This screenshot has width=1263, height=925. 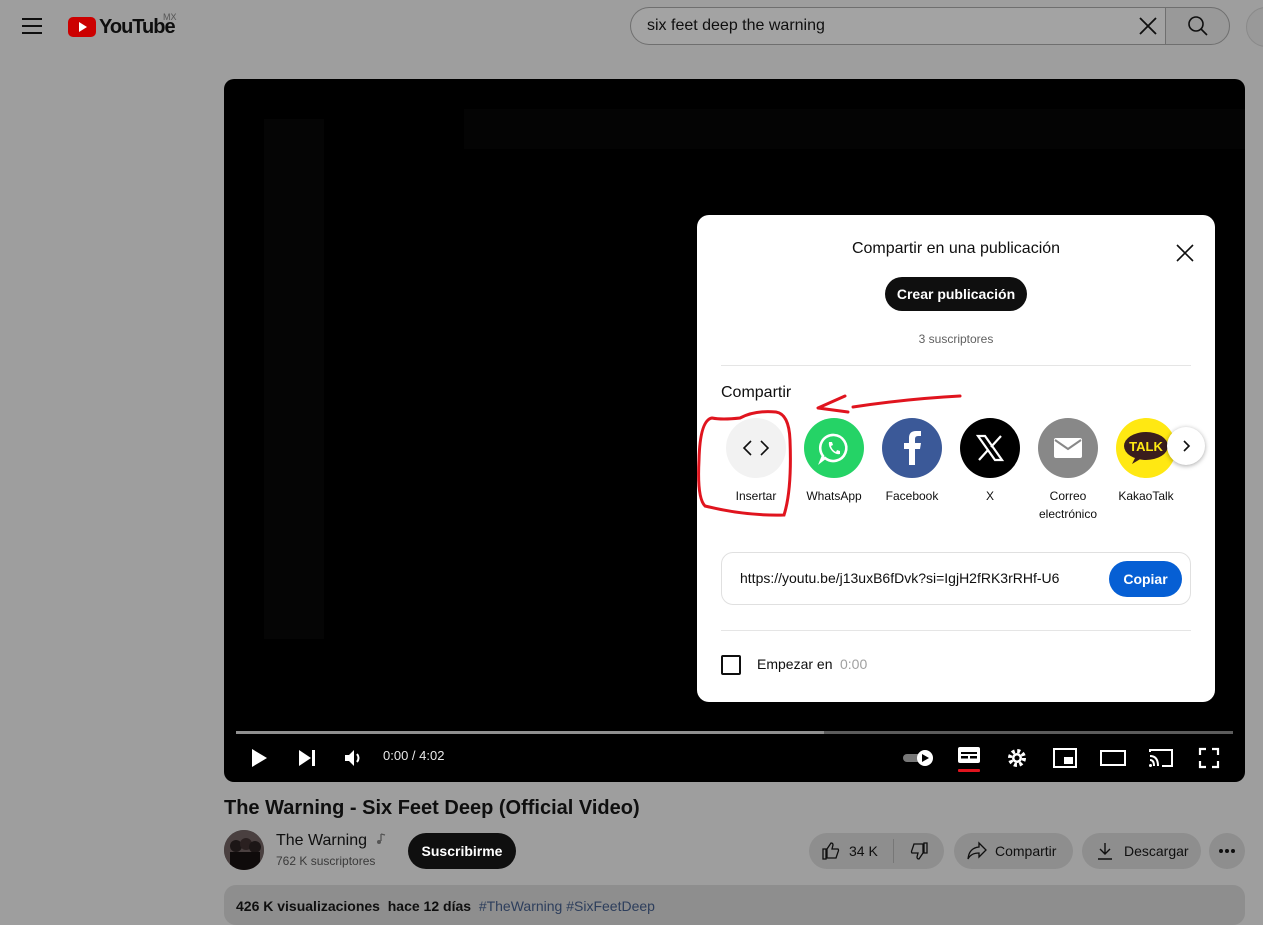 I want to click on theater-icon, so click(x=1113, y=758).